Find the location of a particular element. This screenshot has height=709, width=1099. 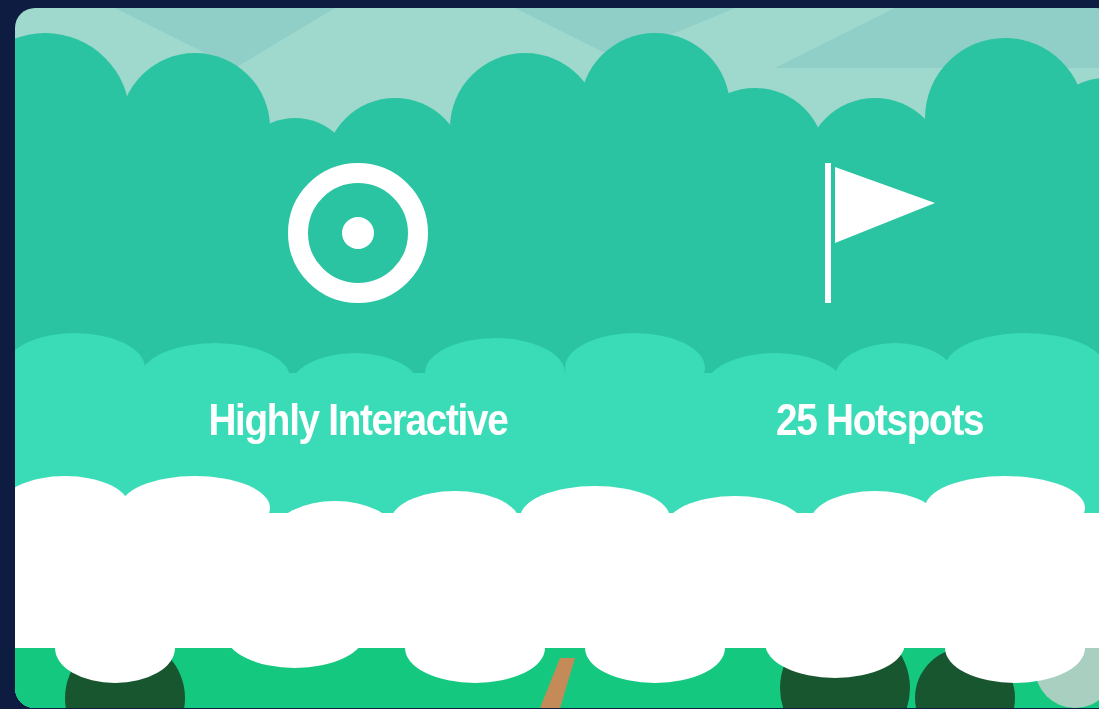

feature-label: 25 Hotspots is located at coordinates (880, 420).